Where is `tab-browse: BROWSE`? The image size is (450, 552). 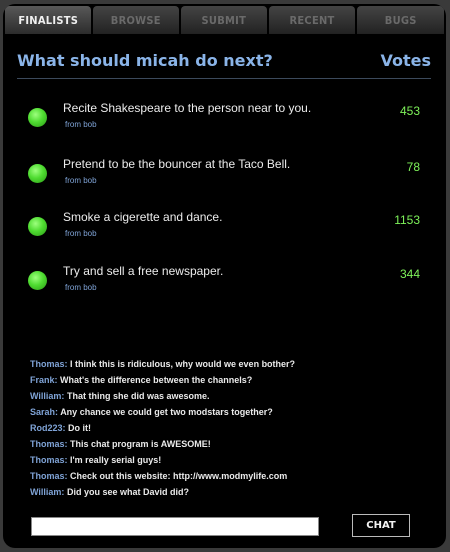
tab-browse: BROWSE is located at coordinates (136, 20).